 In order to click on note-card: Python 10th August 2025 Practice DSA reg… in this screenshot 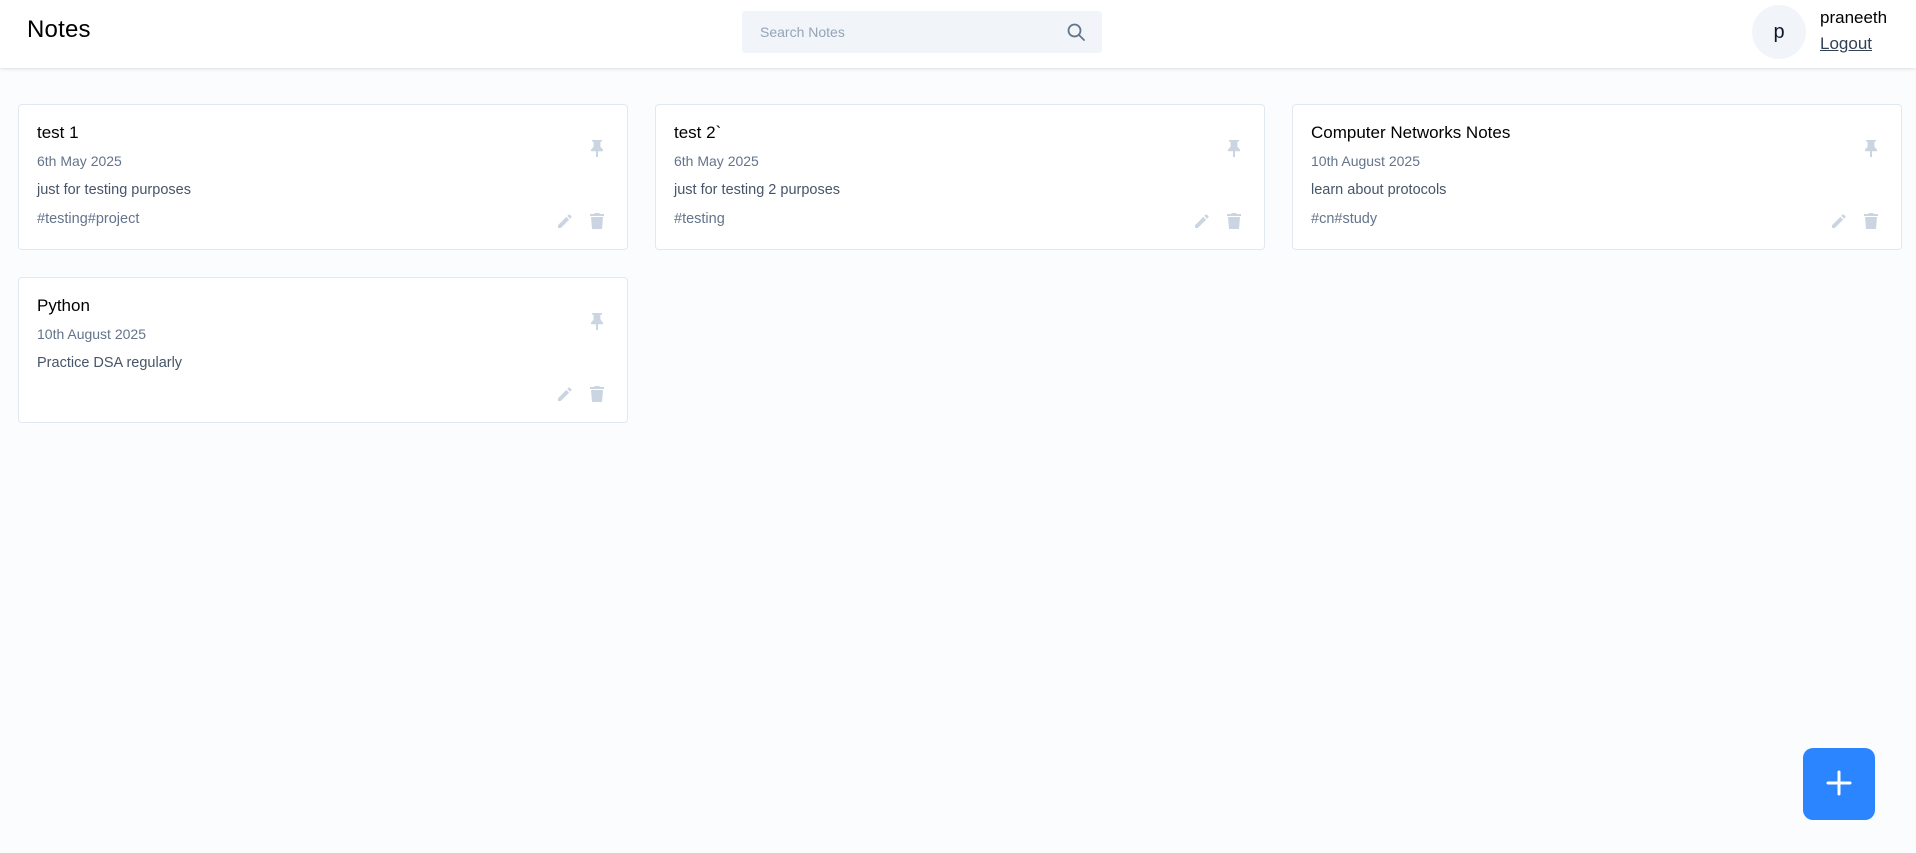, I will do `click(323, 350)`.